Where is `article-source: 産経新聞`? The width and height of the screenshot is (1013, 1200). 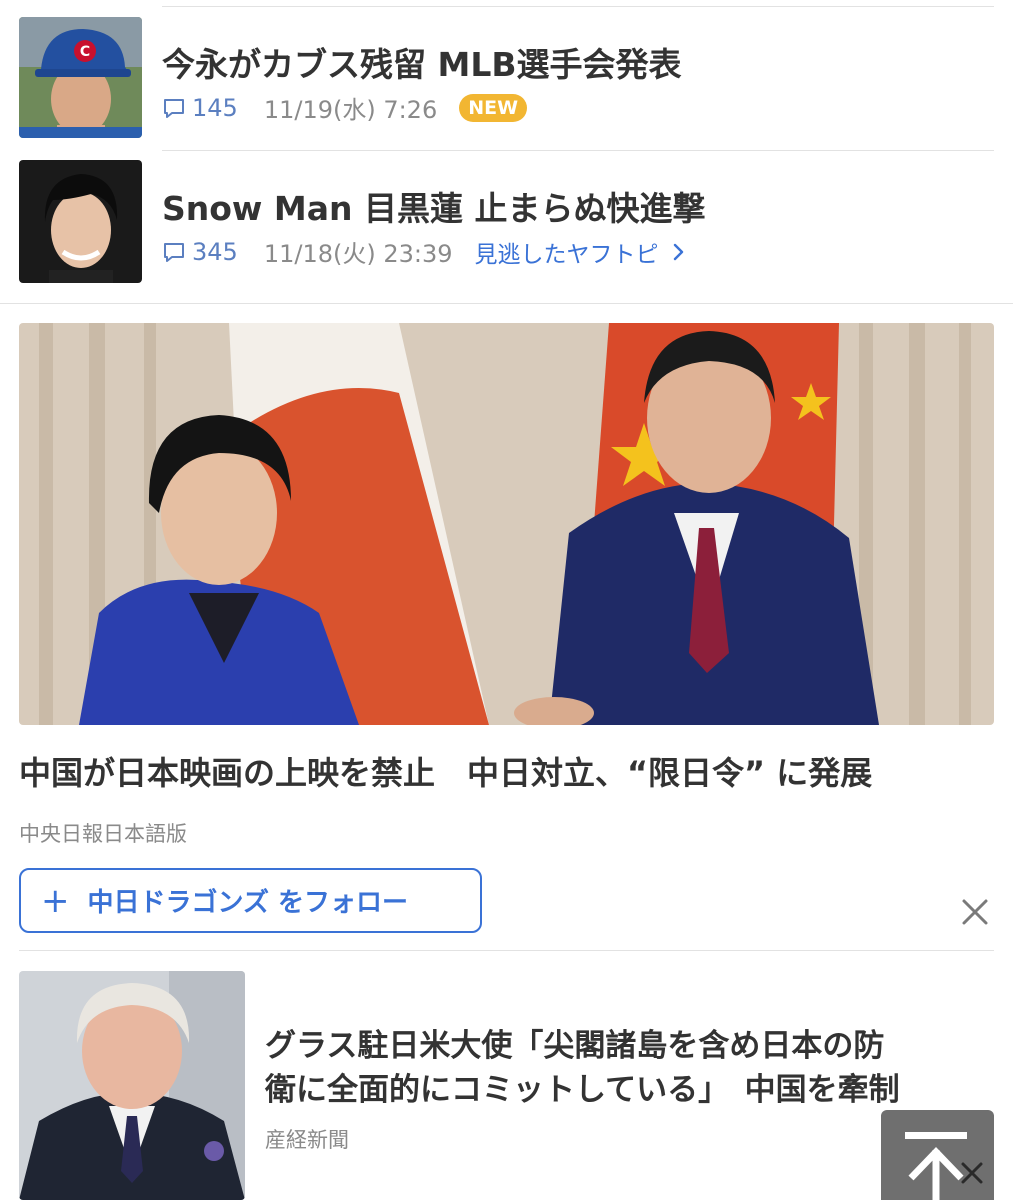
article-source: 産経新聞 is located at coordinates (307, 1140).